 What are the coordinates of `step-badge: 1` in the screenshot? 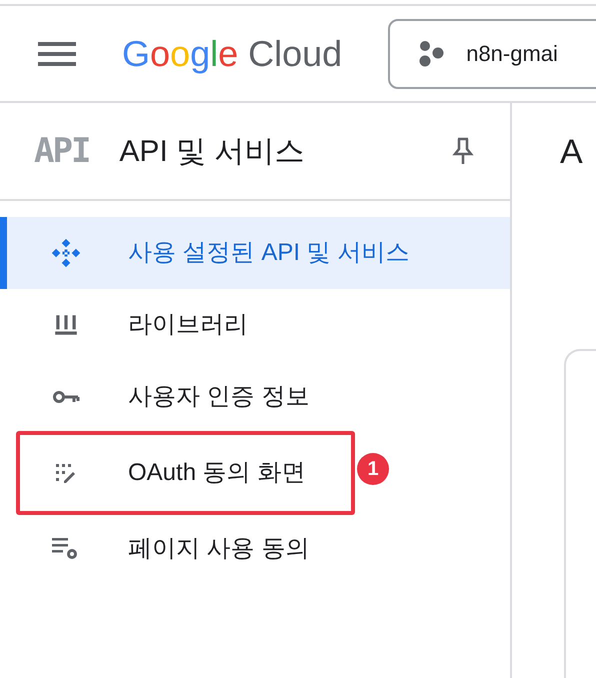 It's located at (373, 469).